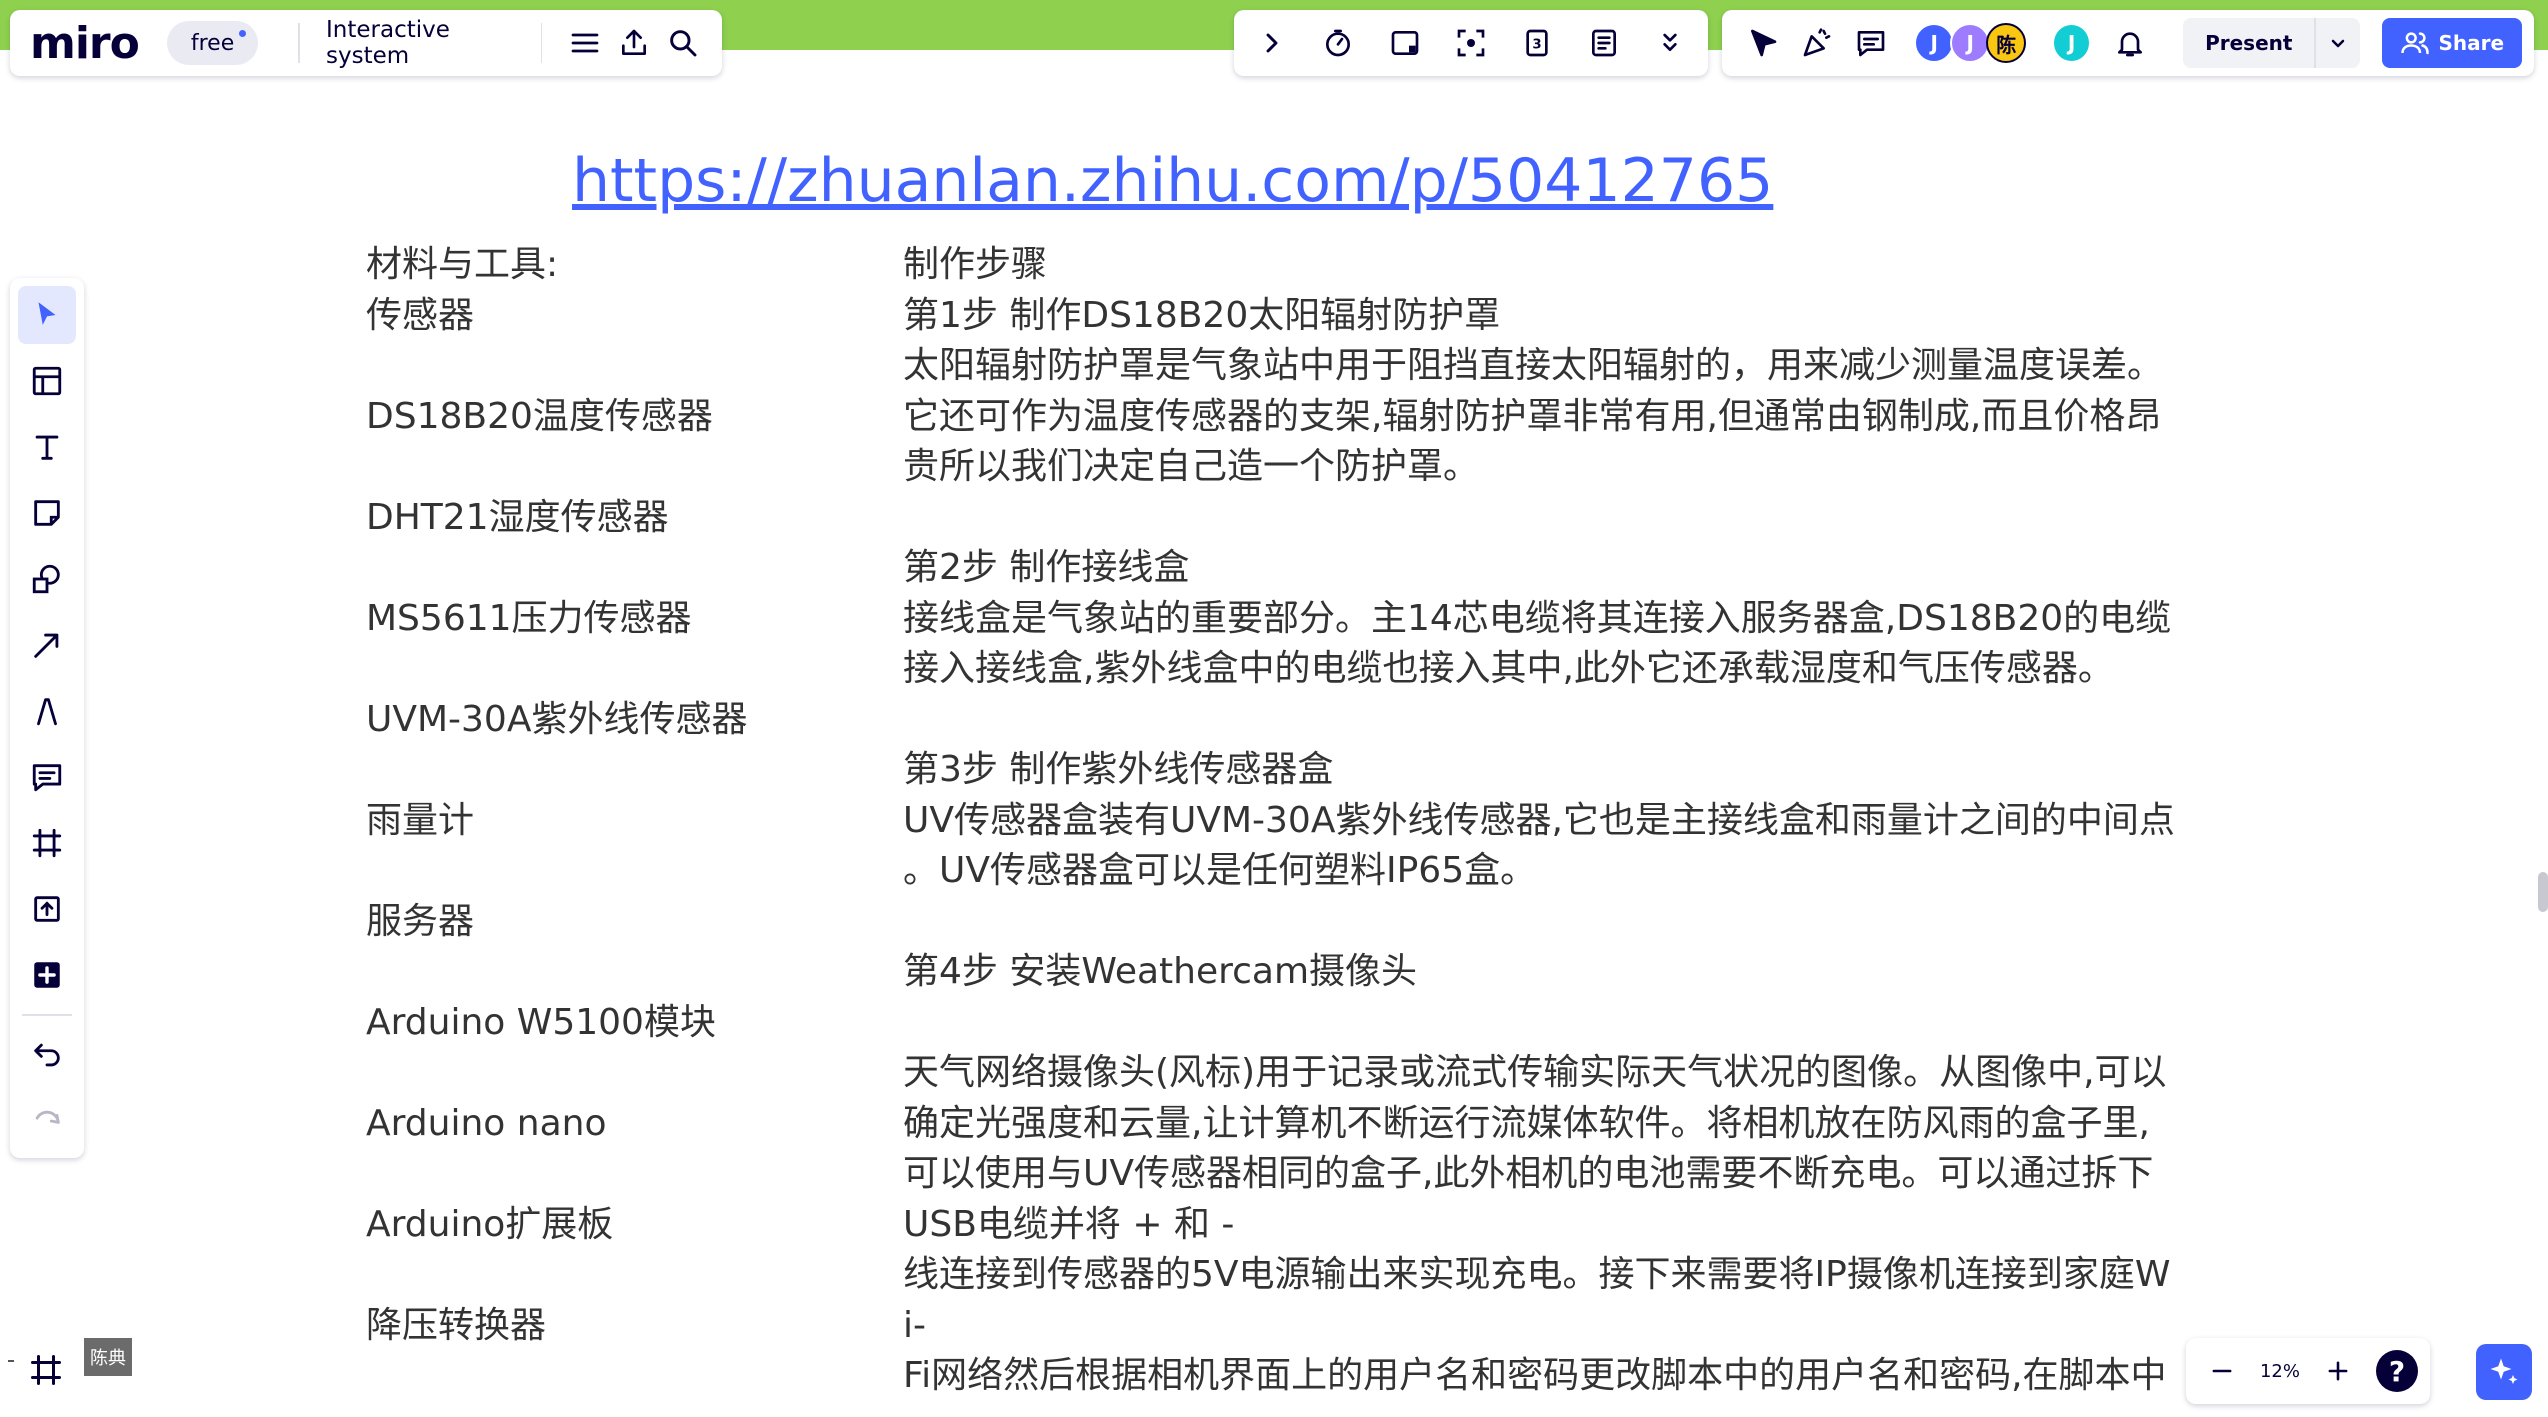 Image resolution: width=2548 pixels, height=1417 pixels. I want to click on avatar: 陈, so click(2006, 43).